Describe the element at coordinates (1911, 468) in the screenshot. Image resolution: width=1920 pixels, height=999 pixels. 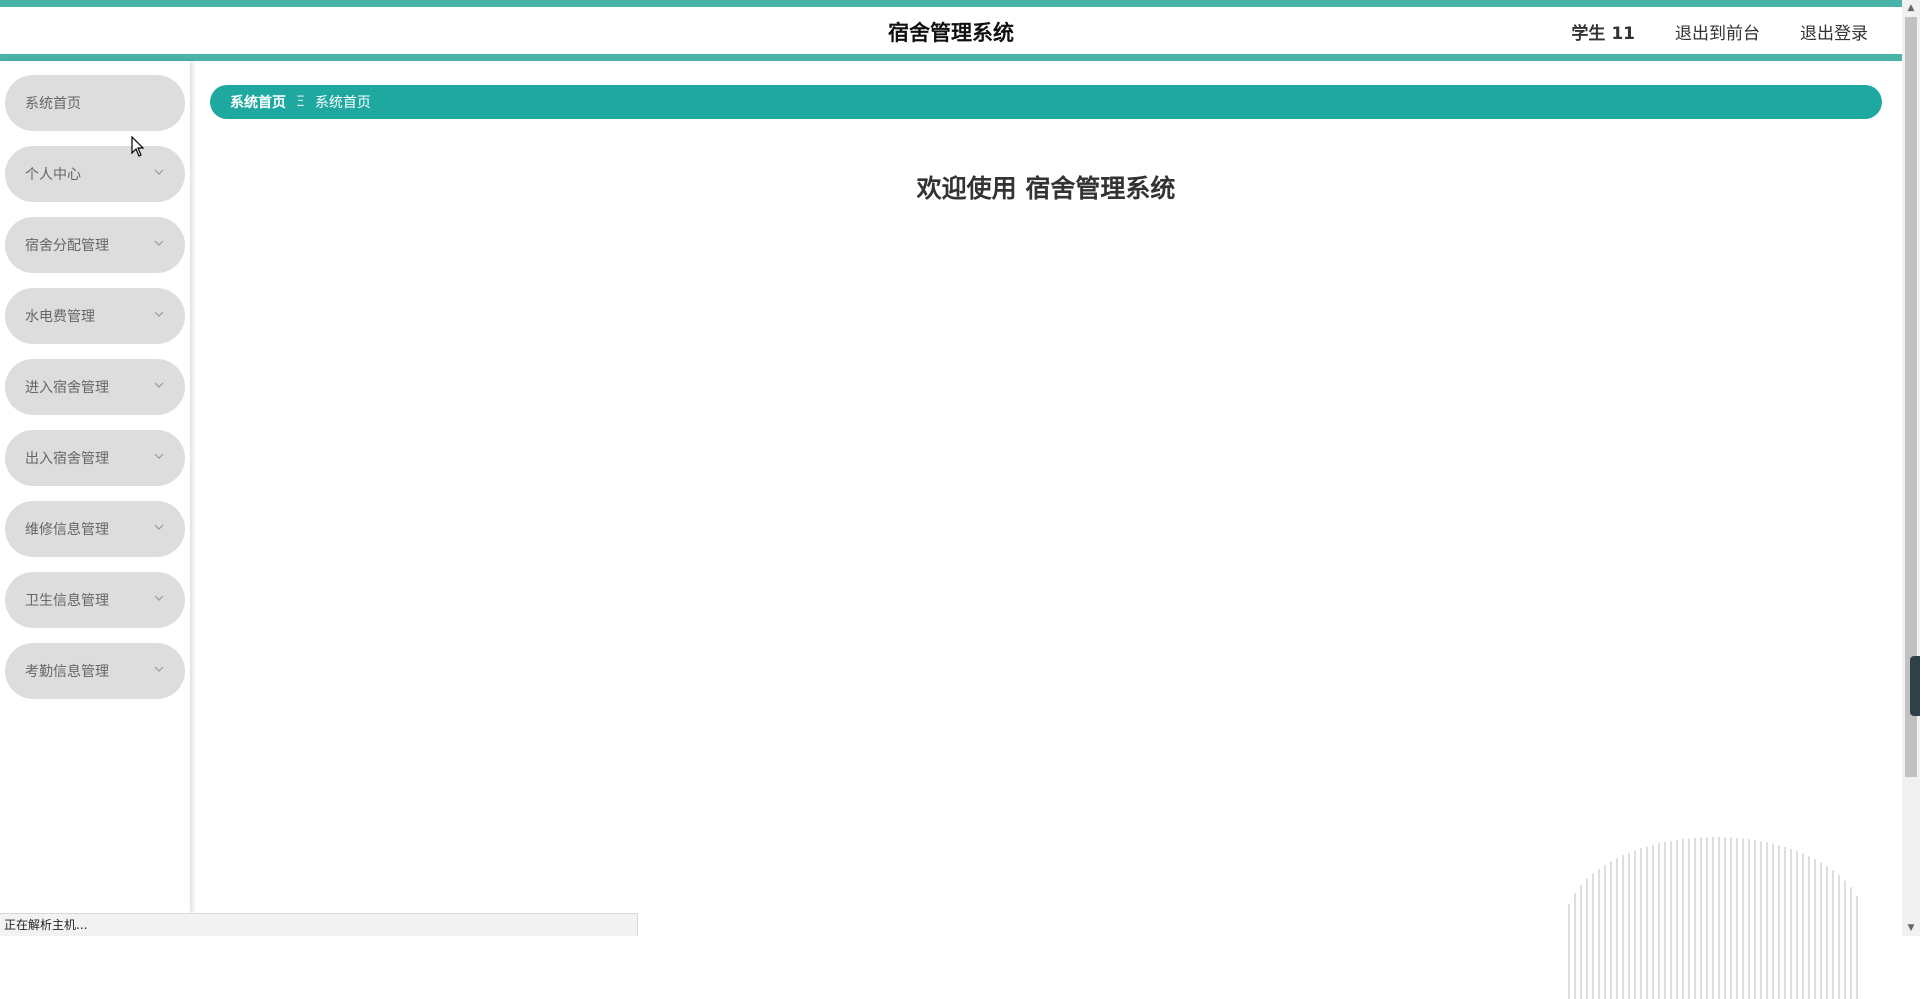
I see `vertical-scrollbar: ▲ ▼` at that location.